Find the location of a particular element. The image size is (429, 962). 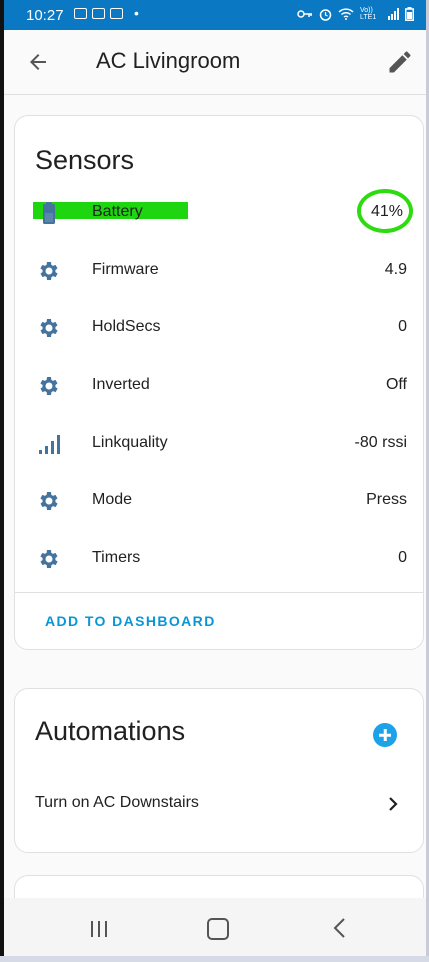

sensor-row-firmware: Firmware 4.9 is located at coordinates (219, 271).